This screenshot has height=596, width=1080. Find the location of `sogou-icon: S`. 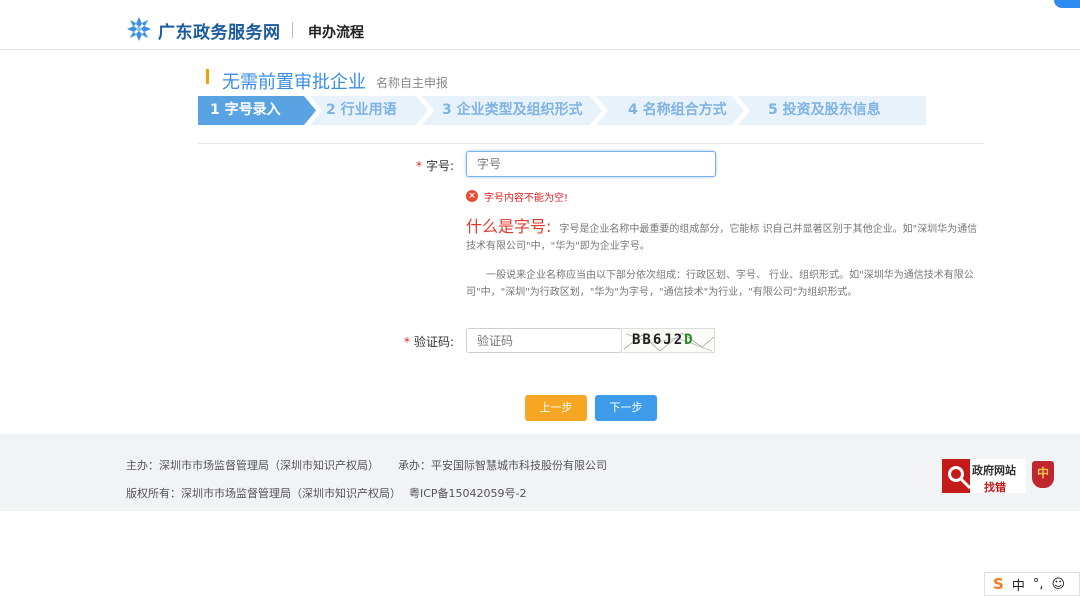

sogou-icon: S is located at coordinates (998, 584).